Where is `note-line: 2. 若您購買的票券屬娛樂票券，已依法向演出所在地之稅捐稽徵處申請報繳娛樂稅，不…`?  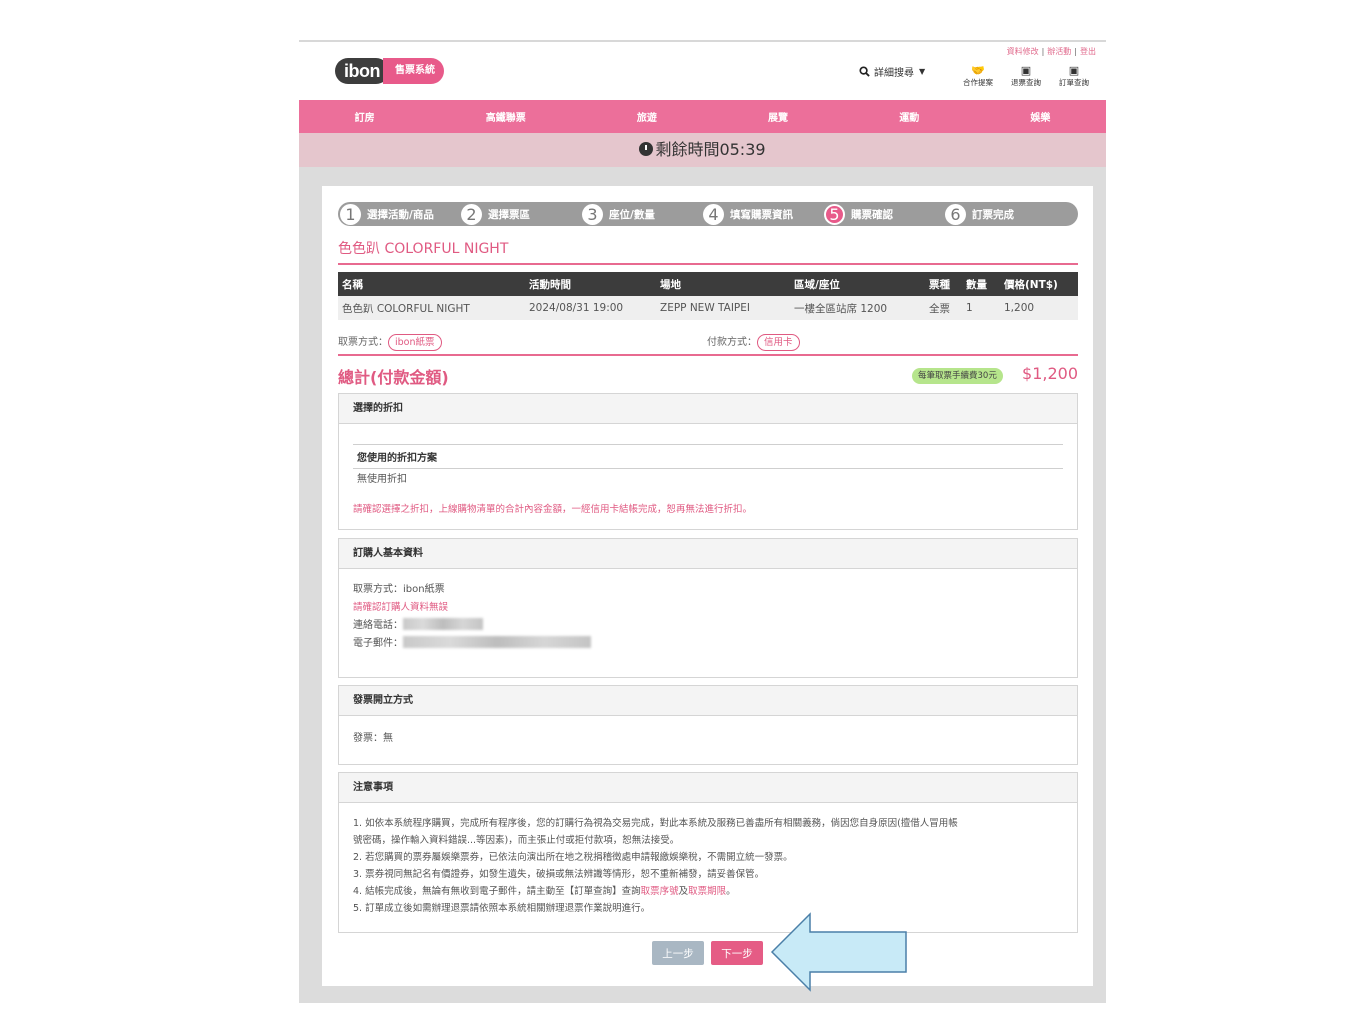 note-line: 2. 若您購買的票券屬娛樂票券，已依法向演出所在地之稅捐稽徵處申請報繳娛樂稅，不… is located at coordinates (573, 857).